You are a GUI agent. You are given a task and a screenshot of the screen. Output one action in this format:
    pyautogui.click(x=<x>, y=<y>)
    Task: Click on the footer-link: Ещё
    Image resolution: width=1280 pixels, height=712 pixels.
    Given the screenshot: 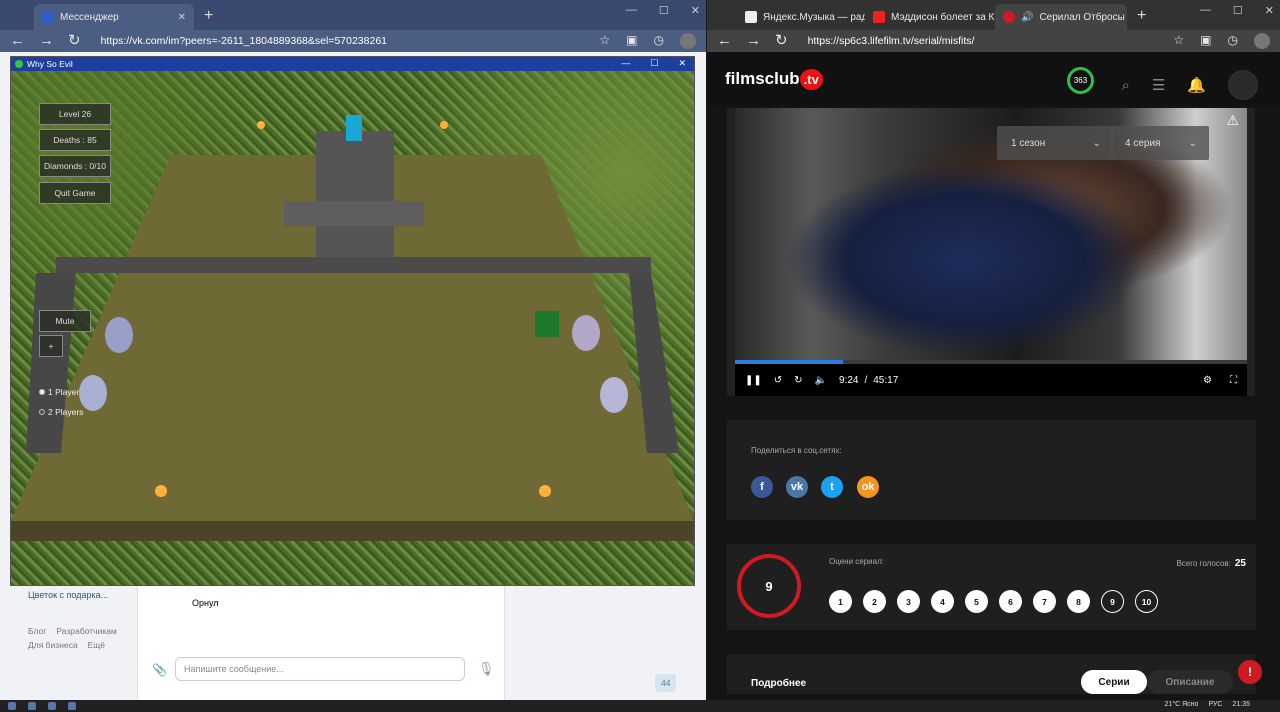 What is the action you would take?
    pyautogui.click(x=96, y=645)
    